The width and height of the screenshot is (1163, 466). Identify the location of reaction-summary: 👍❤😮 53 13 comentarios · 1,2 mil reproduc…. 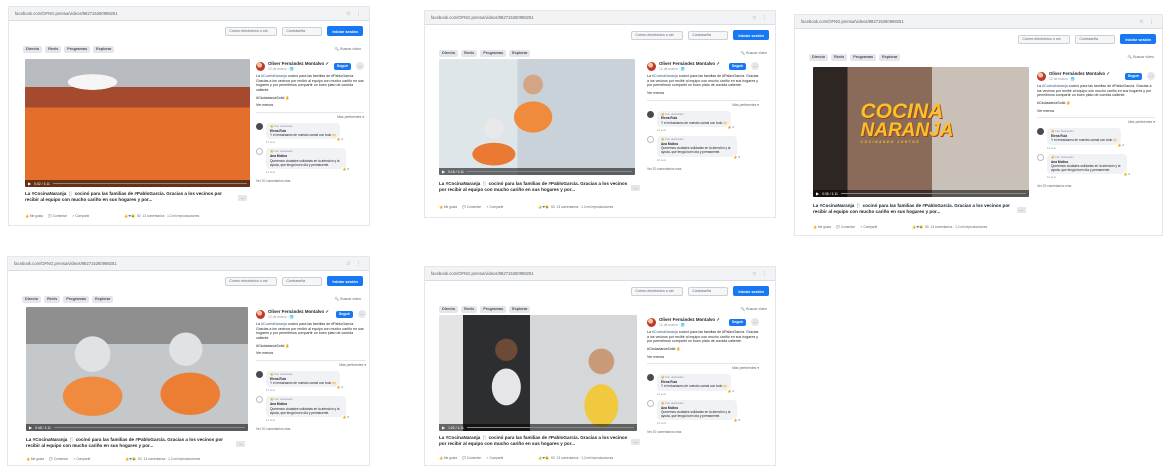
(575, 458).